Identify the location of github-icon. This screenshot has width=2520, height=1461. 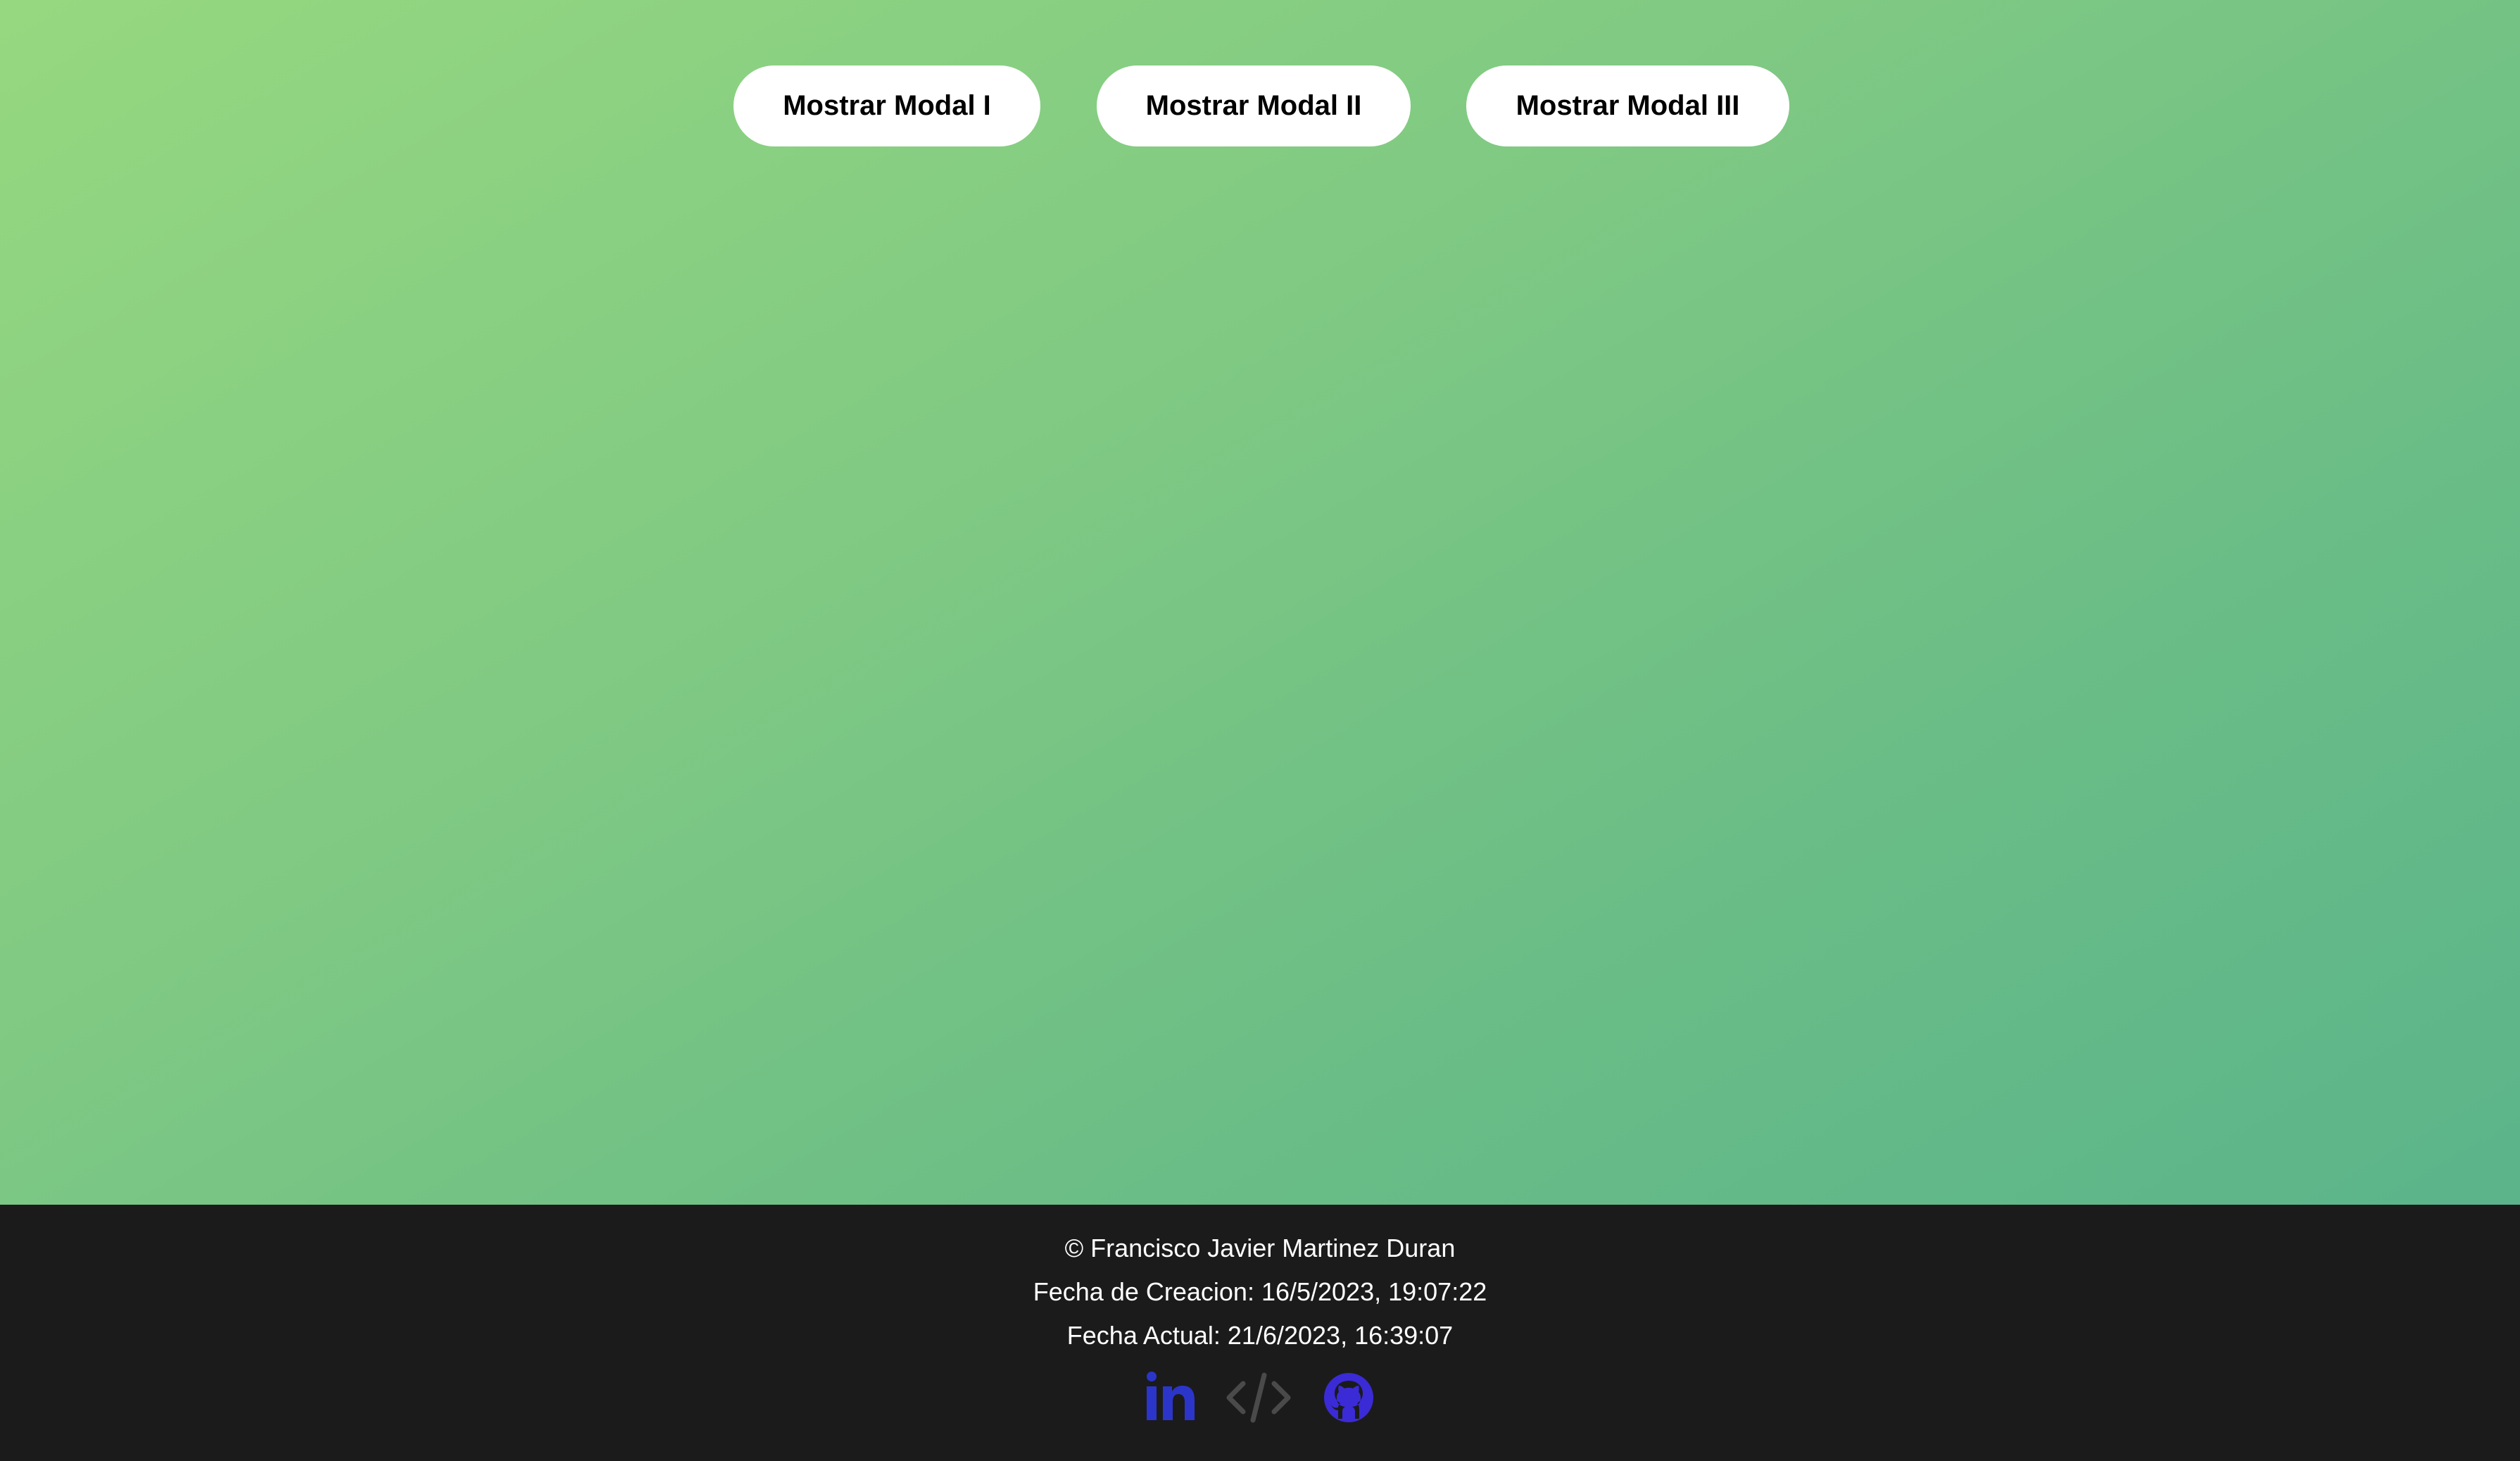
(1349, 1397).